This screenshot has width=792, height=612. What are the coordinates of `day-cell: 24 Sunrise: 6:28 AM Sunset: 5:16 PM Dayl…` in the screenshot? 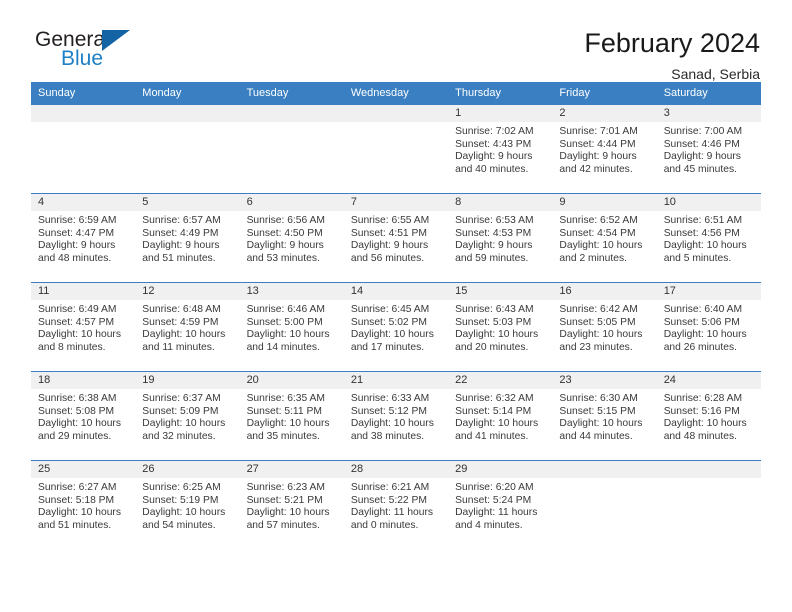 It's located at (708, 416).